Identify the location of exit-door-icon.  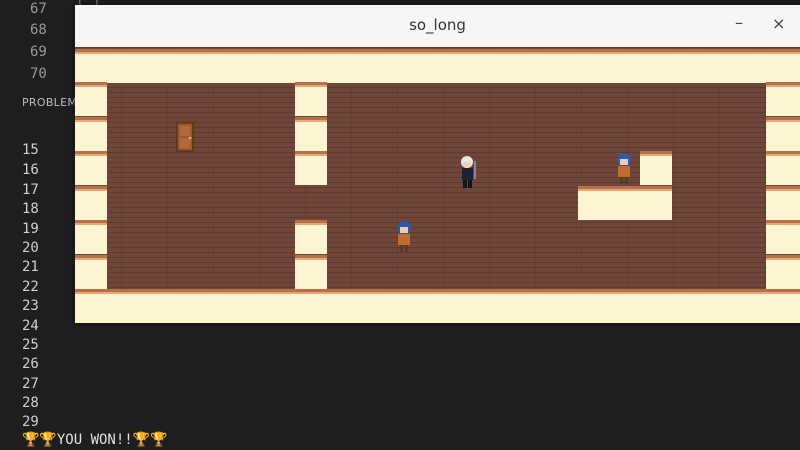
(186, 136).